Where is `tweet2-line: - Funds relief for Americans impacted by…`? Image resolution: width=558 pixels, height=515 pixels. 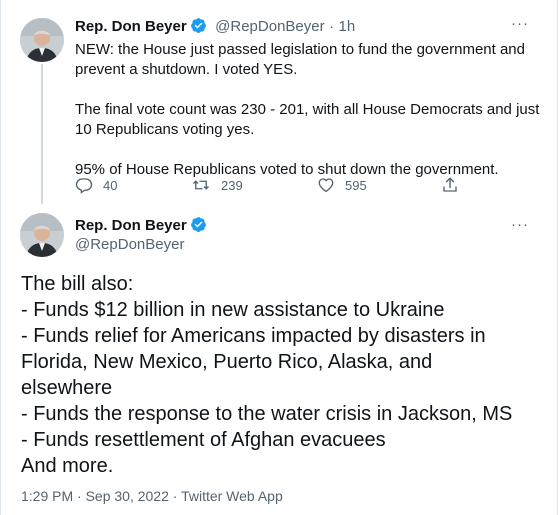 tweet2-line: - Funds relief for Americans impacted by… is located at coordinates (253, 336).